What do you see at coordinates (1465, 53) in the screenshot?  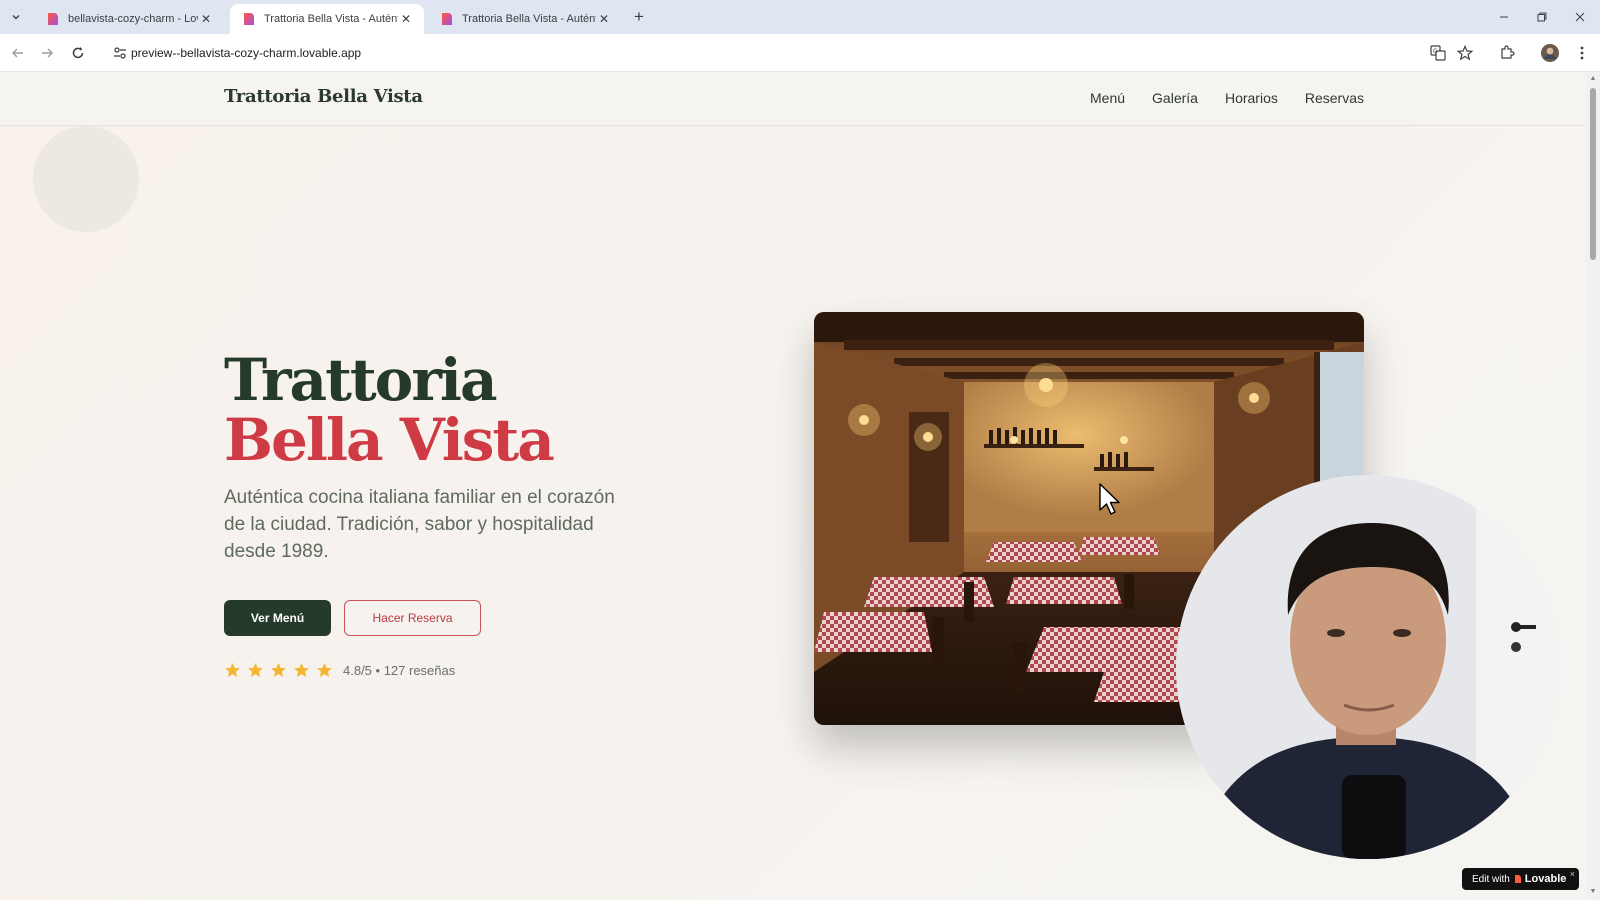 I see `bookmark-star-icon` at bounding box center [1465, 53].